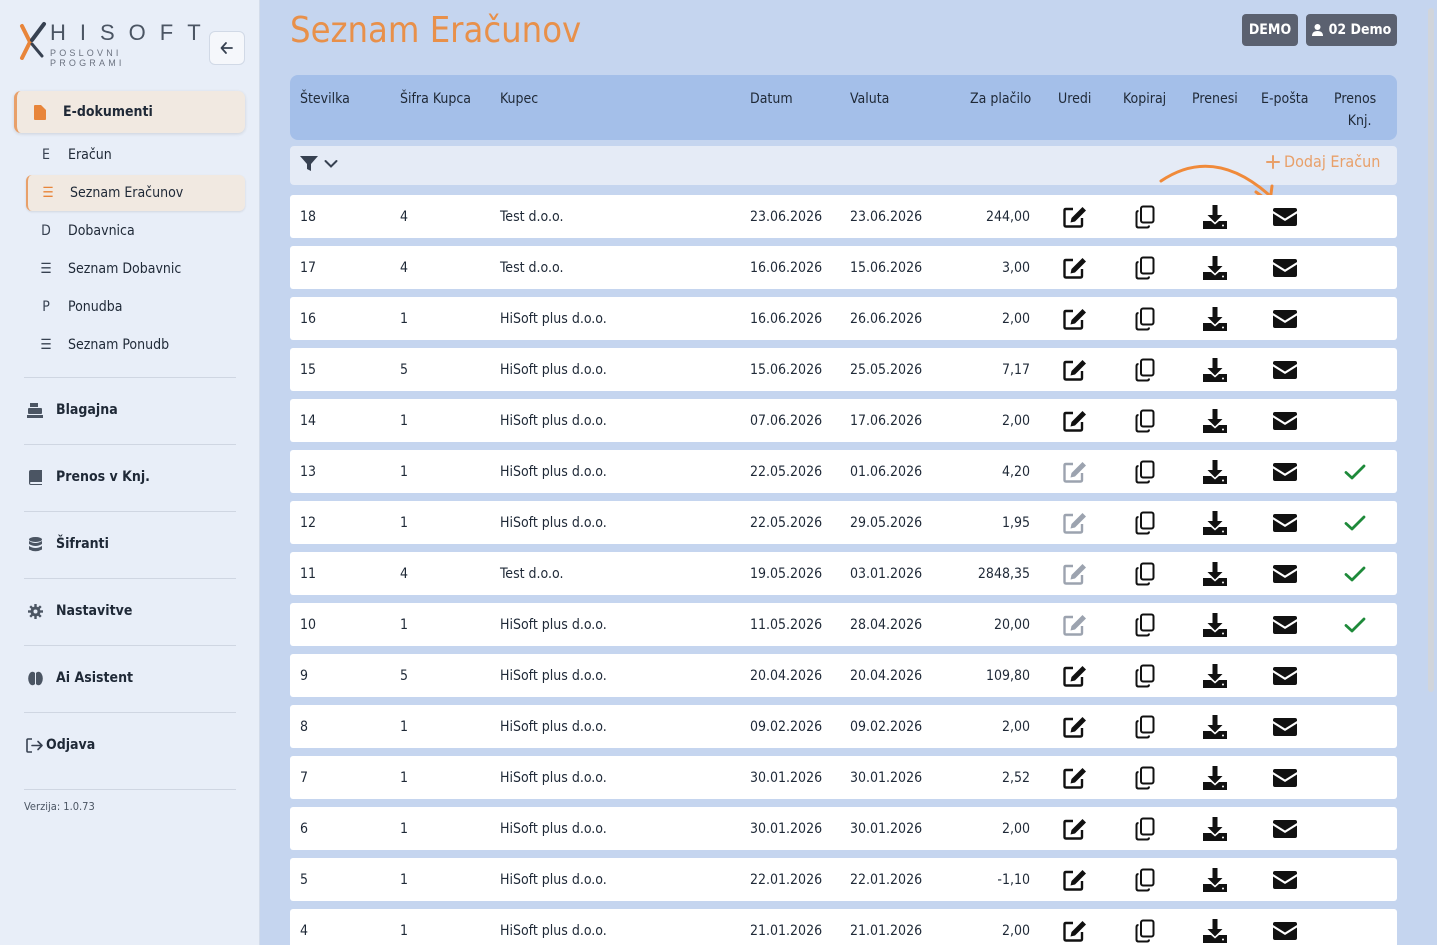 This screenshot has height=945, width=1437. Describe the element at coordinates (46, 345) in the screenshot. I see `list-icon: ☰` at that location.